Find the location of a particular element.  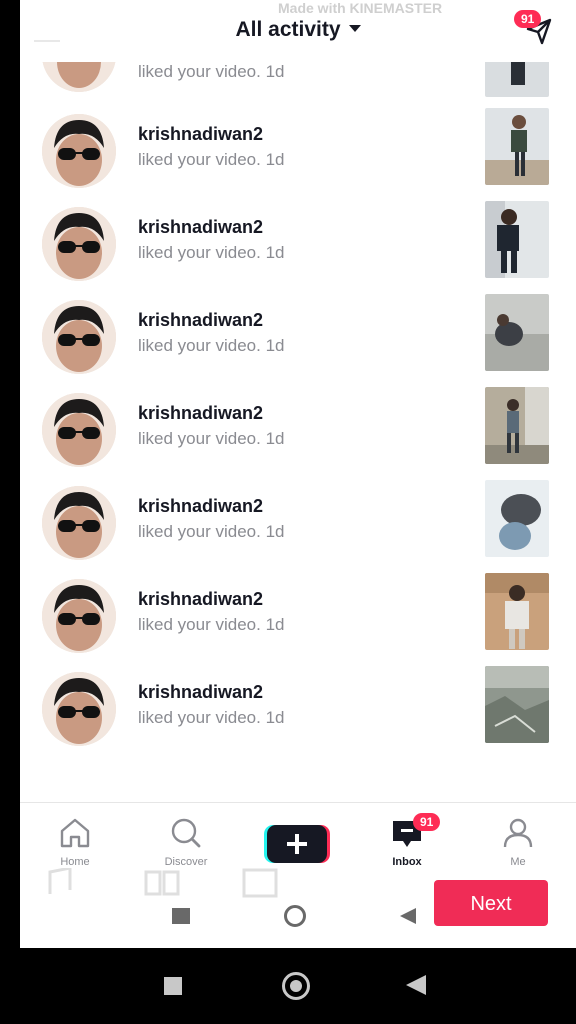

ghost-stop-icon is located at coordinates (181, 916).